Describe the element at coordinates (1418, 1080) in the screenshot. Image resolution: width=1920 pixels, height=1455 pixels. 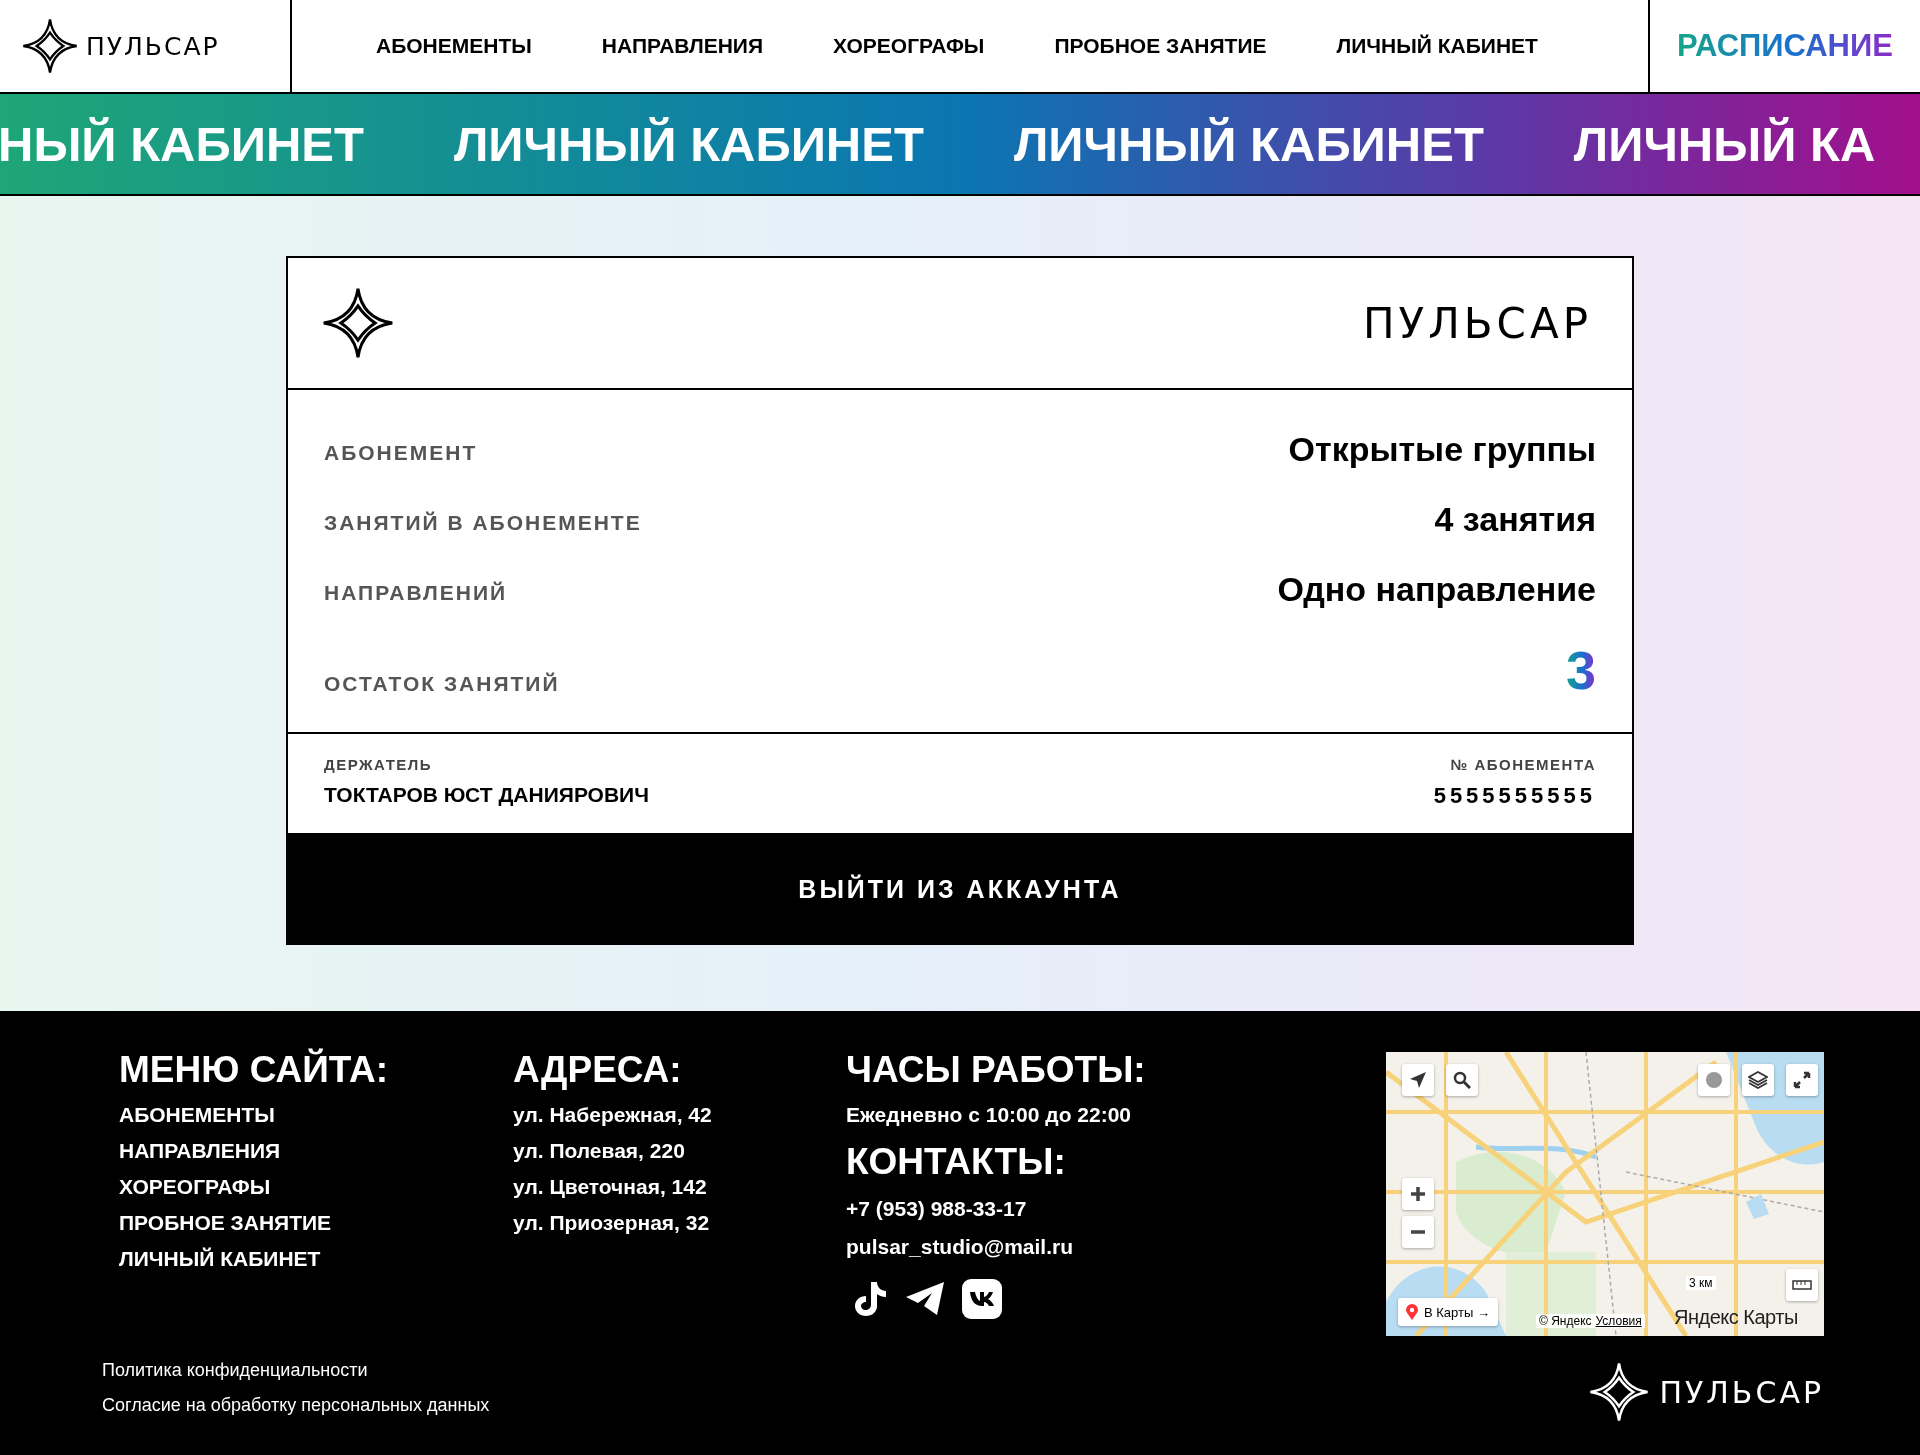
I see `locate-icon` at that location.